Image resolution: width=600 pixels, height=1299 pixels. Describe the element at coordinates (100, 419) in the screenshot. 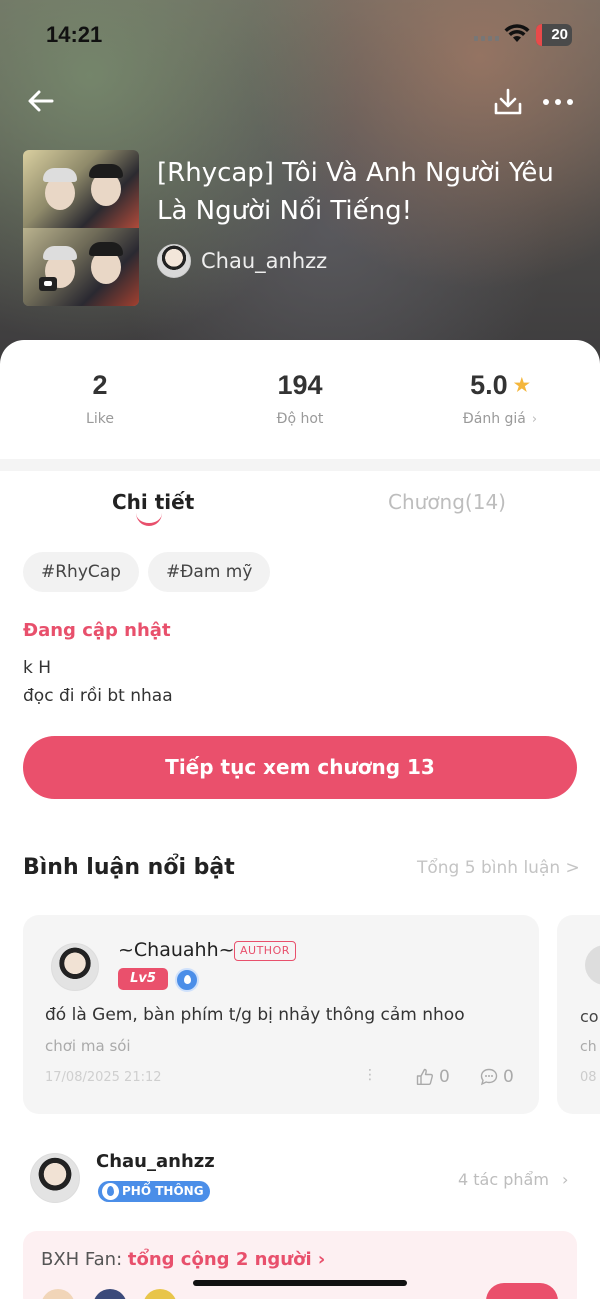

I see `stat-label: Like` at that location.